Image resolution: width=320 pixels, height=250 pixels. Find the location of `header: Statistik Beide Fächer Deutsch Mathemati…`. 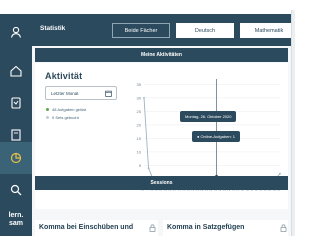

header: Statistik Beide Fächer Deutsch Mathemati… is located at coordinates (165, 30).